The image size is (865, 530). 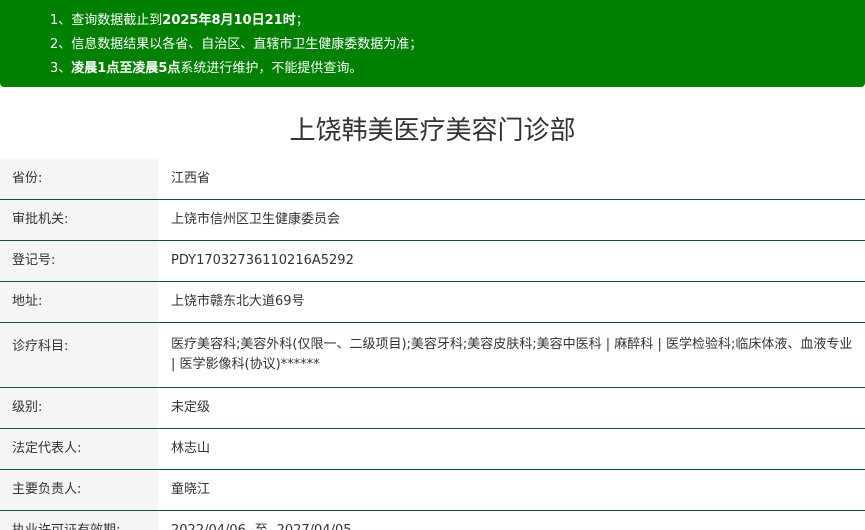 What do you see at coordinates (79, 490) in the screenshot?
I see `label-principal: 主要负责人:` at bounding box center [79, 490].